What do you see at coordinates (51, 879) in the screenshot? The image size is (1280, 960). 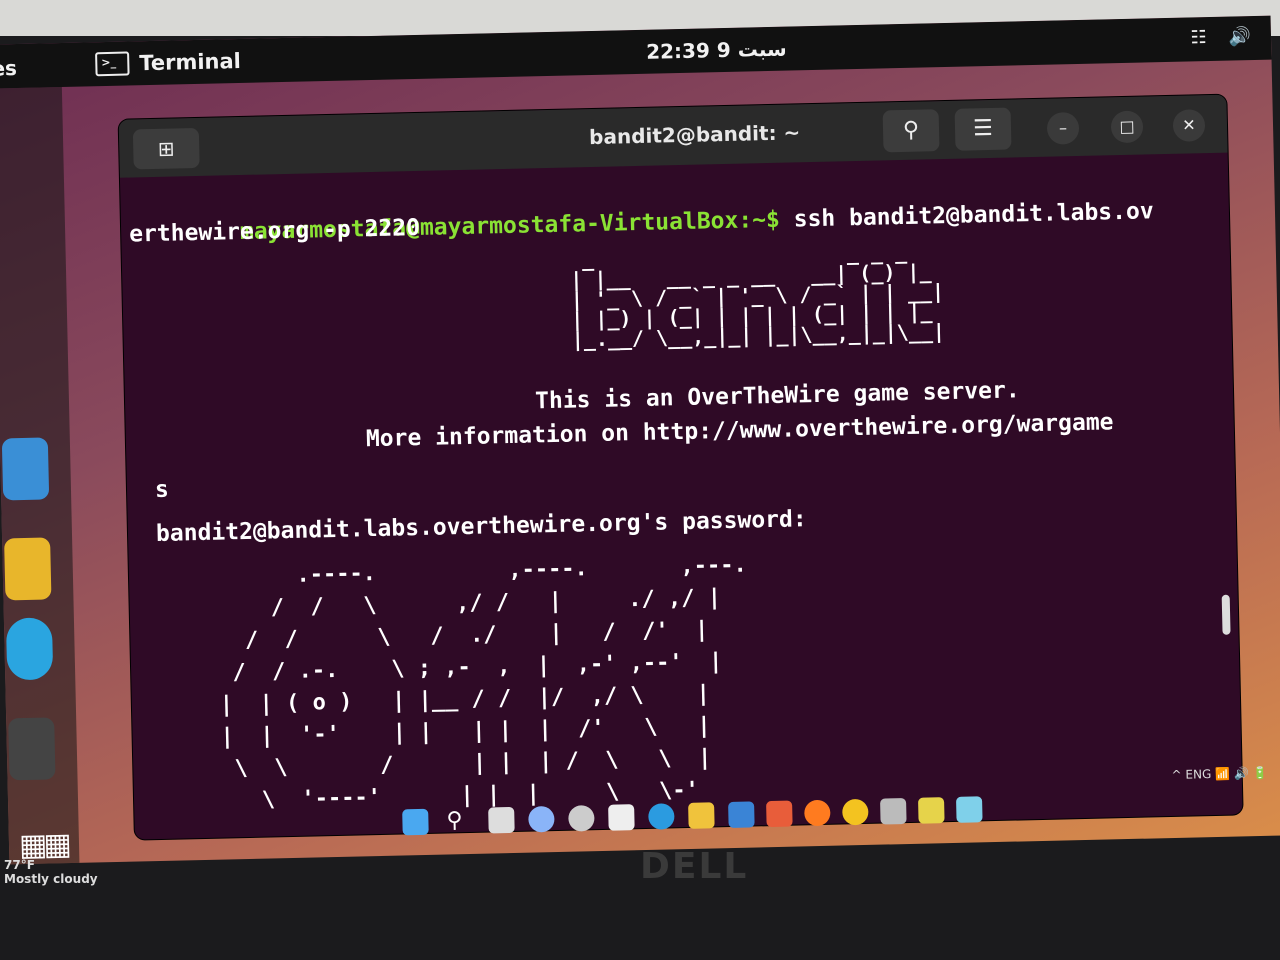 I see `weather-text: Mostly cloudy` at bounding box center [51, 879].